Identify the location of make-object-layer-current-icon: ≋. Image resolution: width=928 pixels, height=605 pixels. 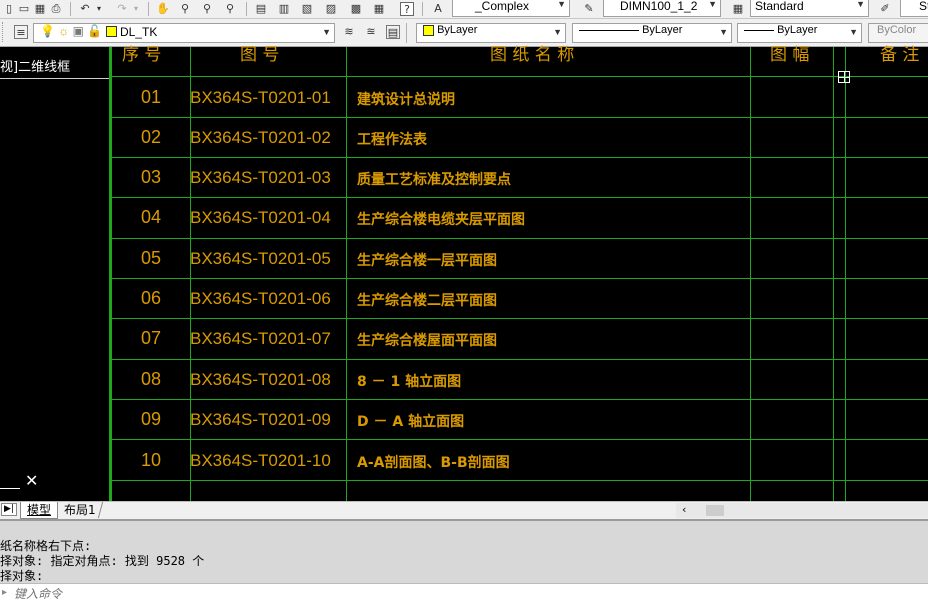
(349, 32).